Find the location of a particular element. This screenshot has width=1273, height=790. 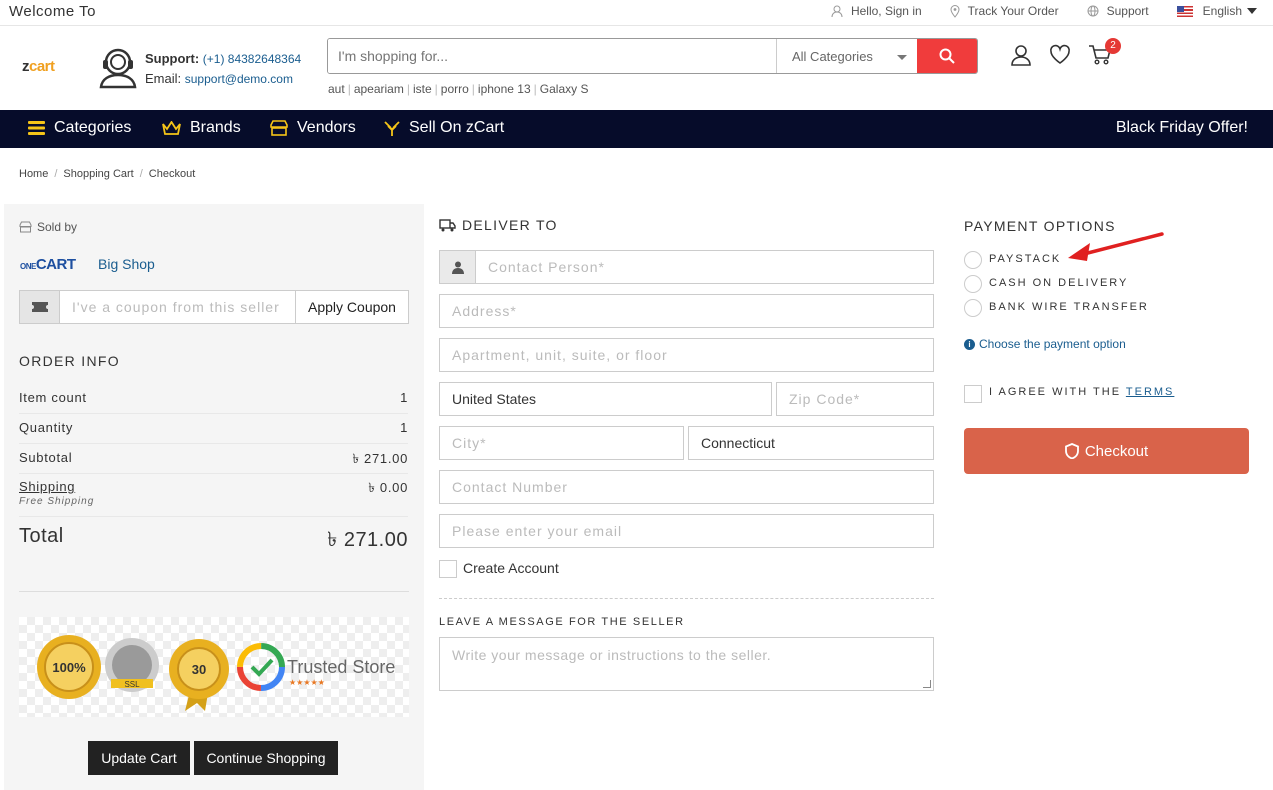

breadcrumb-cart: Shopping Cart is located at coordinates (98, 174).